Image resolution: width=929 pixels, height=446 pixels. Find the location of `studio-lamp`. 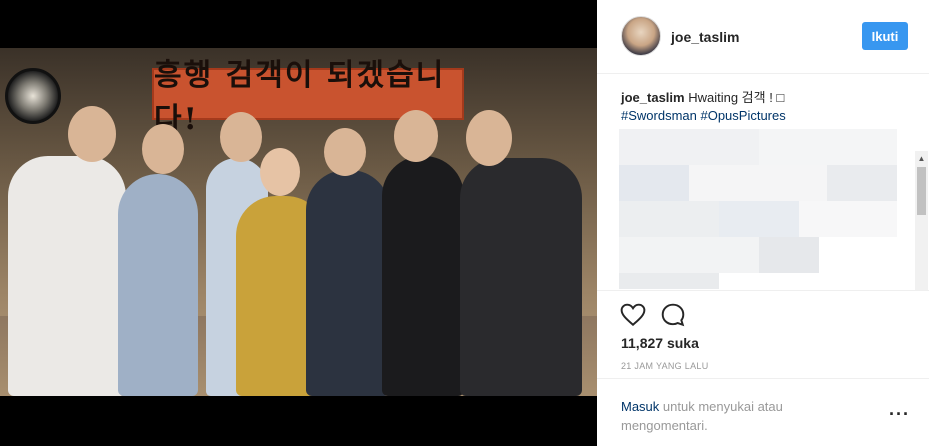

studio-lamp is located at coordinates (33, 96).